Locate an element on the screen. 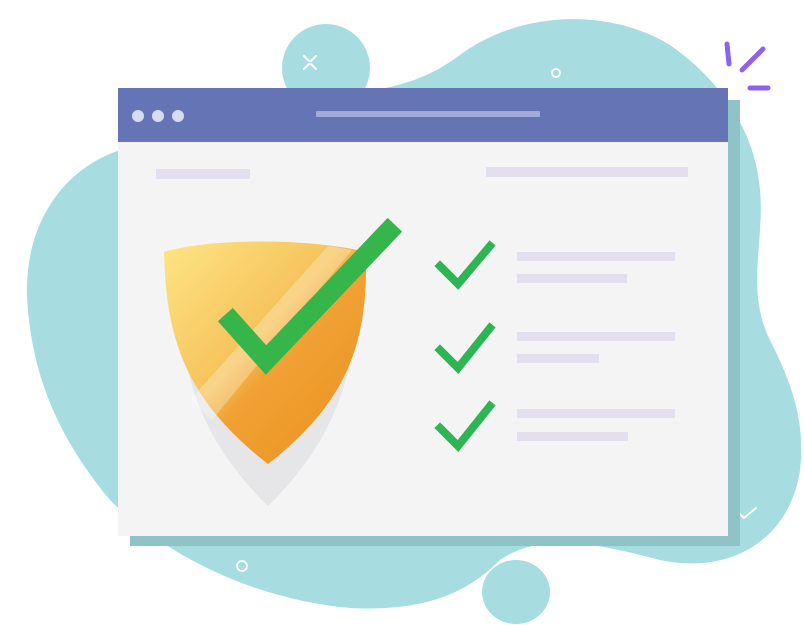 This screenshot has height=625, width=804. decor-wave-left is located at coordinates (108, 534).